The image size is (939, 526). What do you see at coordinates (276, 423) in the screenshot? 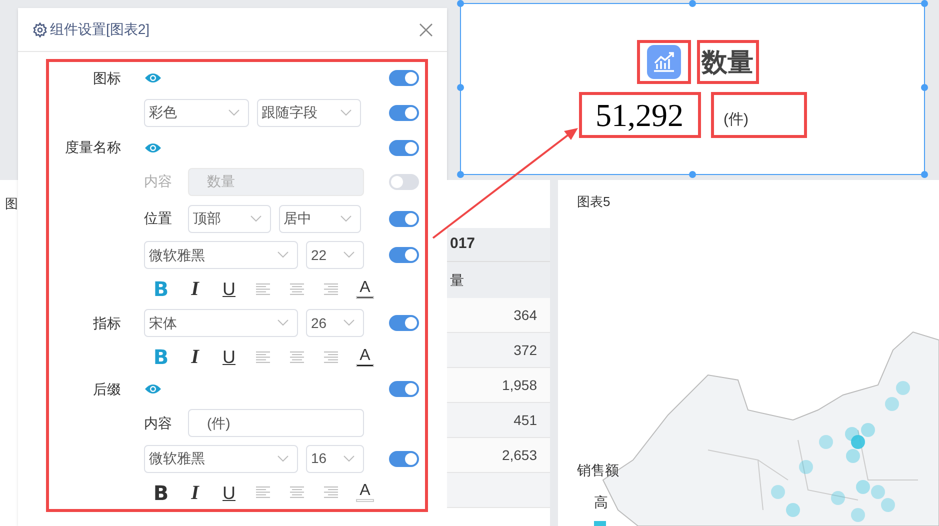
I see `text-field: (件)` at bounding box center [276, 423].